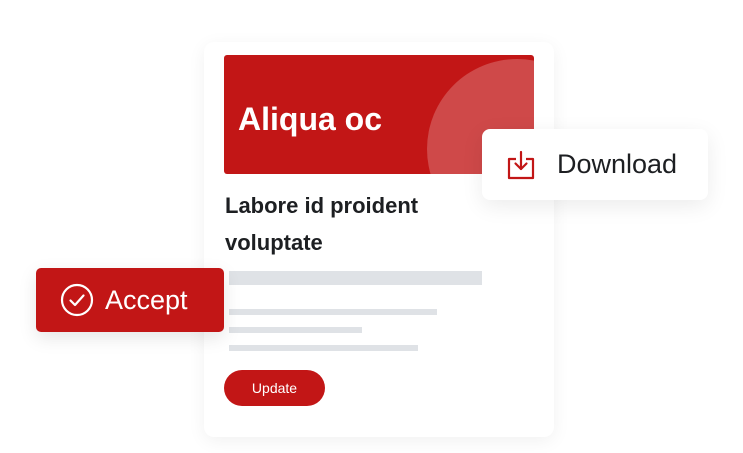 This screenshot has height=453, width=743. I want to click on check-circle-icon, so click(77, 300).